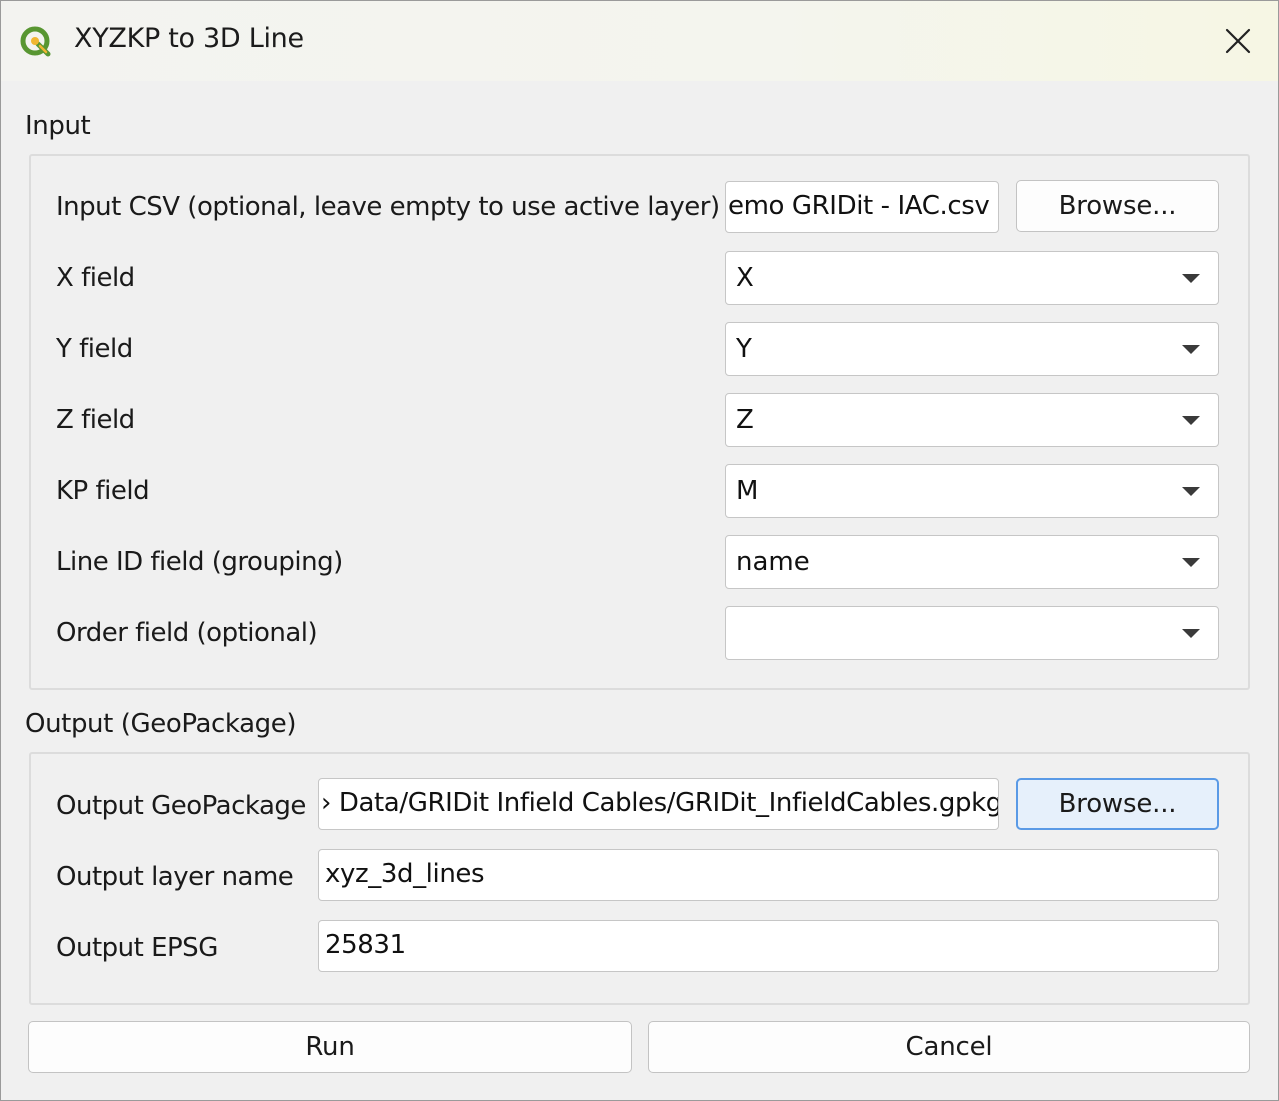 This screenshot has height=1101, width=1279. What do you see at coordinates (972, 491) in the screenshot?
I see `kp-field-combo: M` at bounding box center [972, 491].